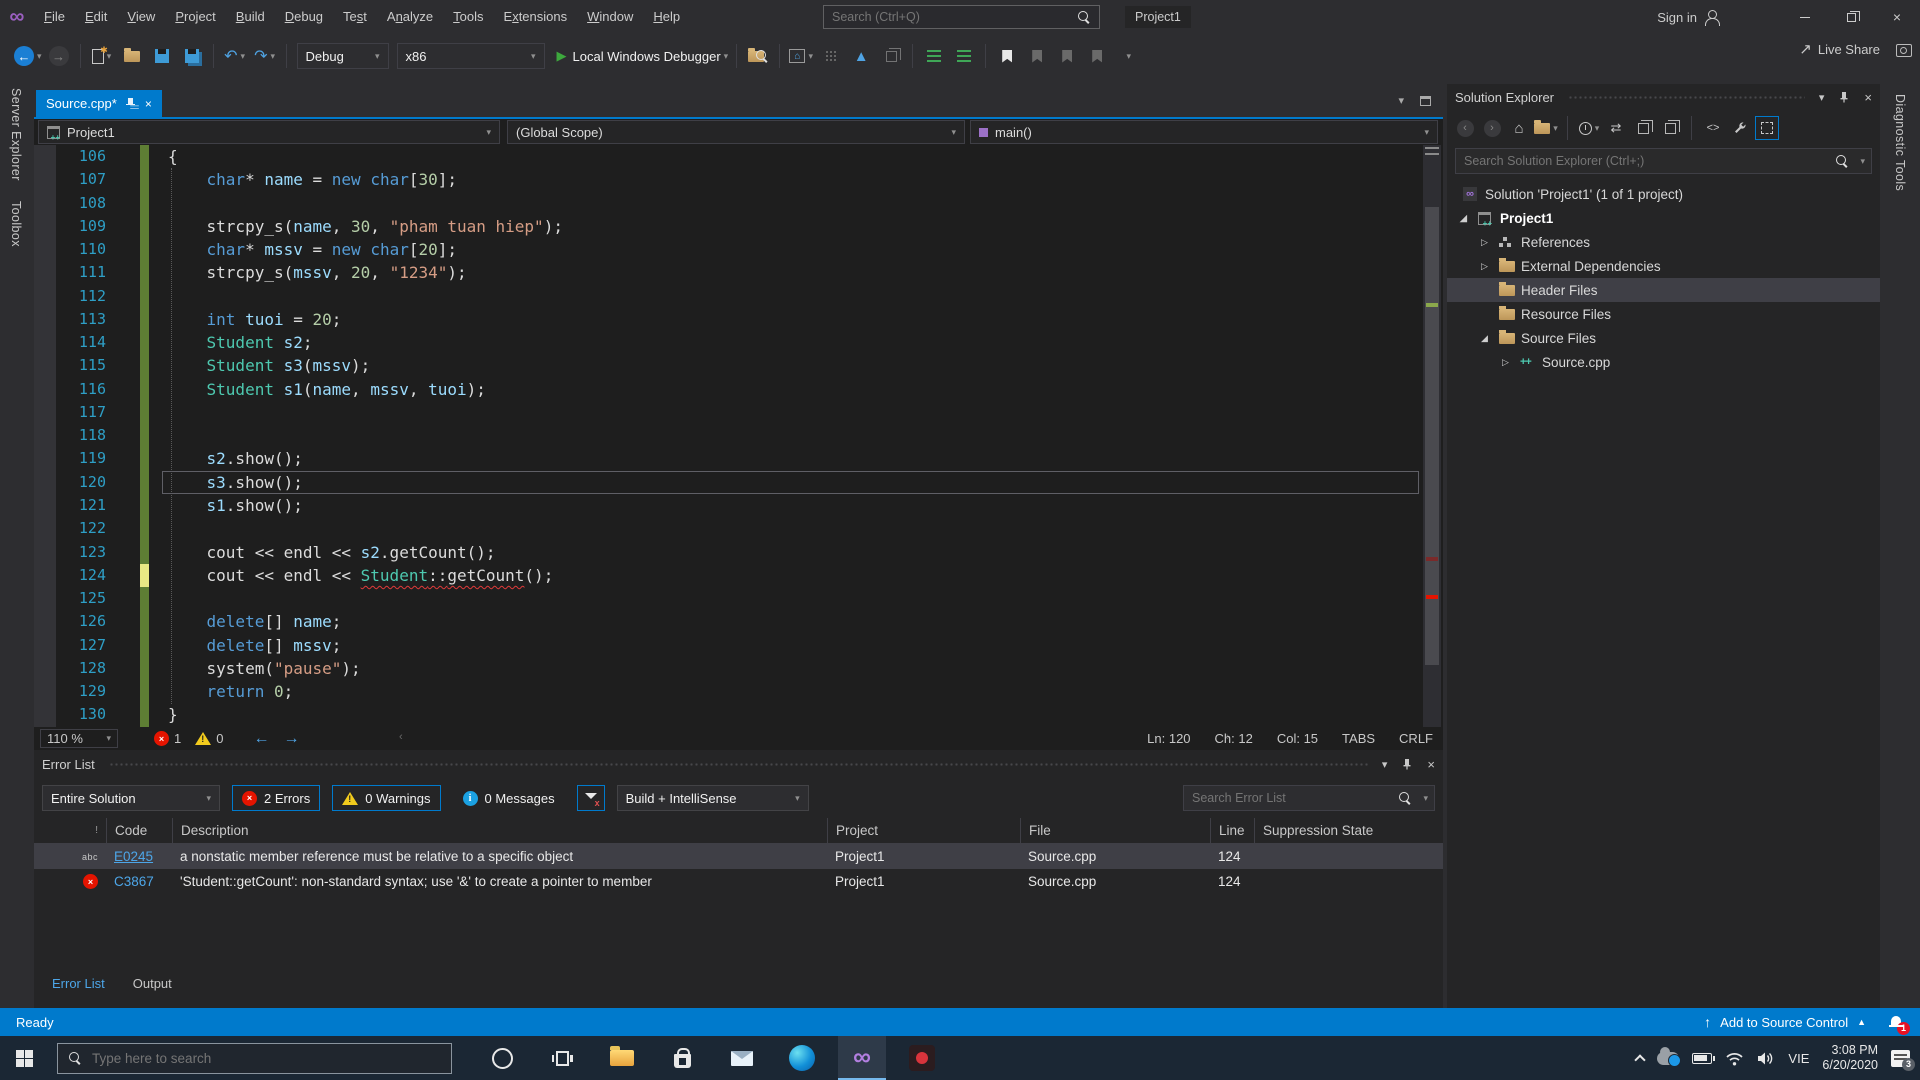 The width and height of the screenshot is (1920, 1080). I want to click on menu-extensions: Extensions, so click(536, 17).